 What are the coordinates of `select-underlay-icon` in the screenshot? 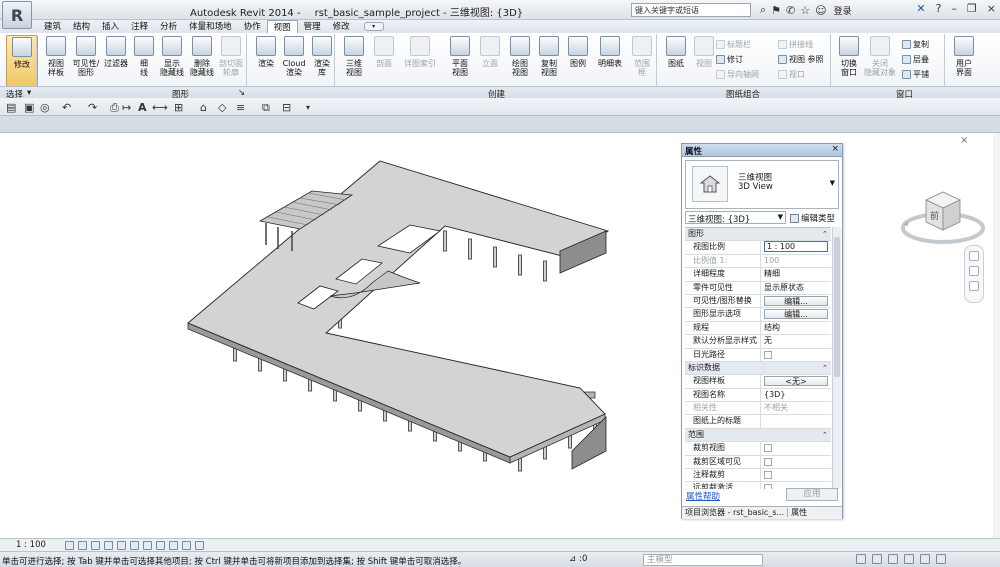 It's located at (877, 559).